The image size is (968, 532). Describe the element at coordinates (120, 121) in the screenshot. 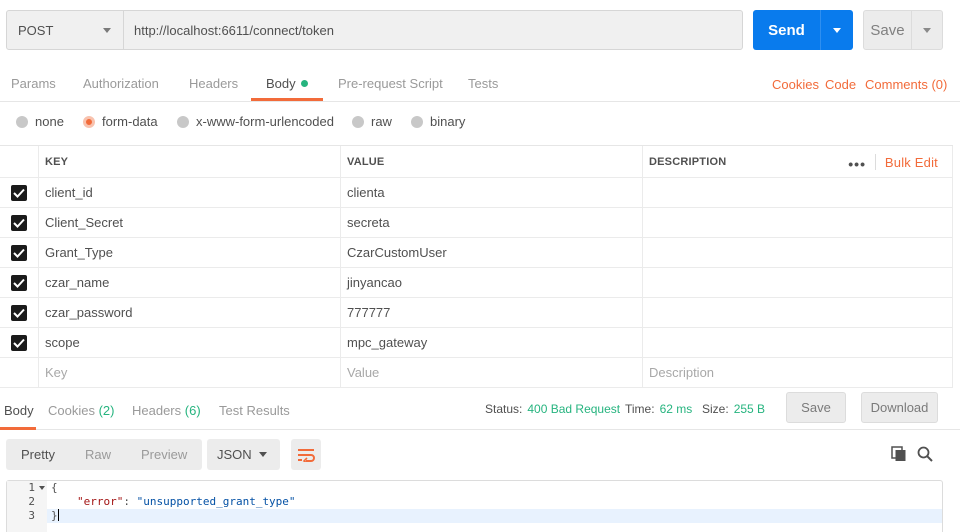

I see `radio-form-data: form-data` at that location.